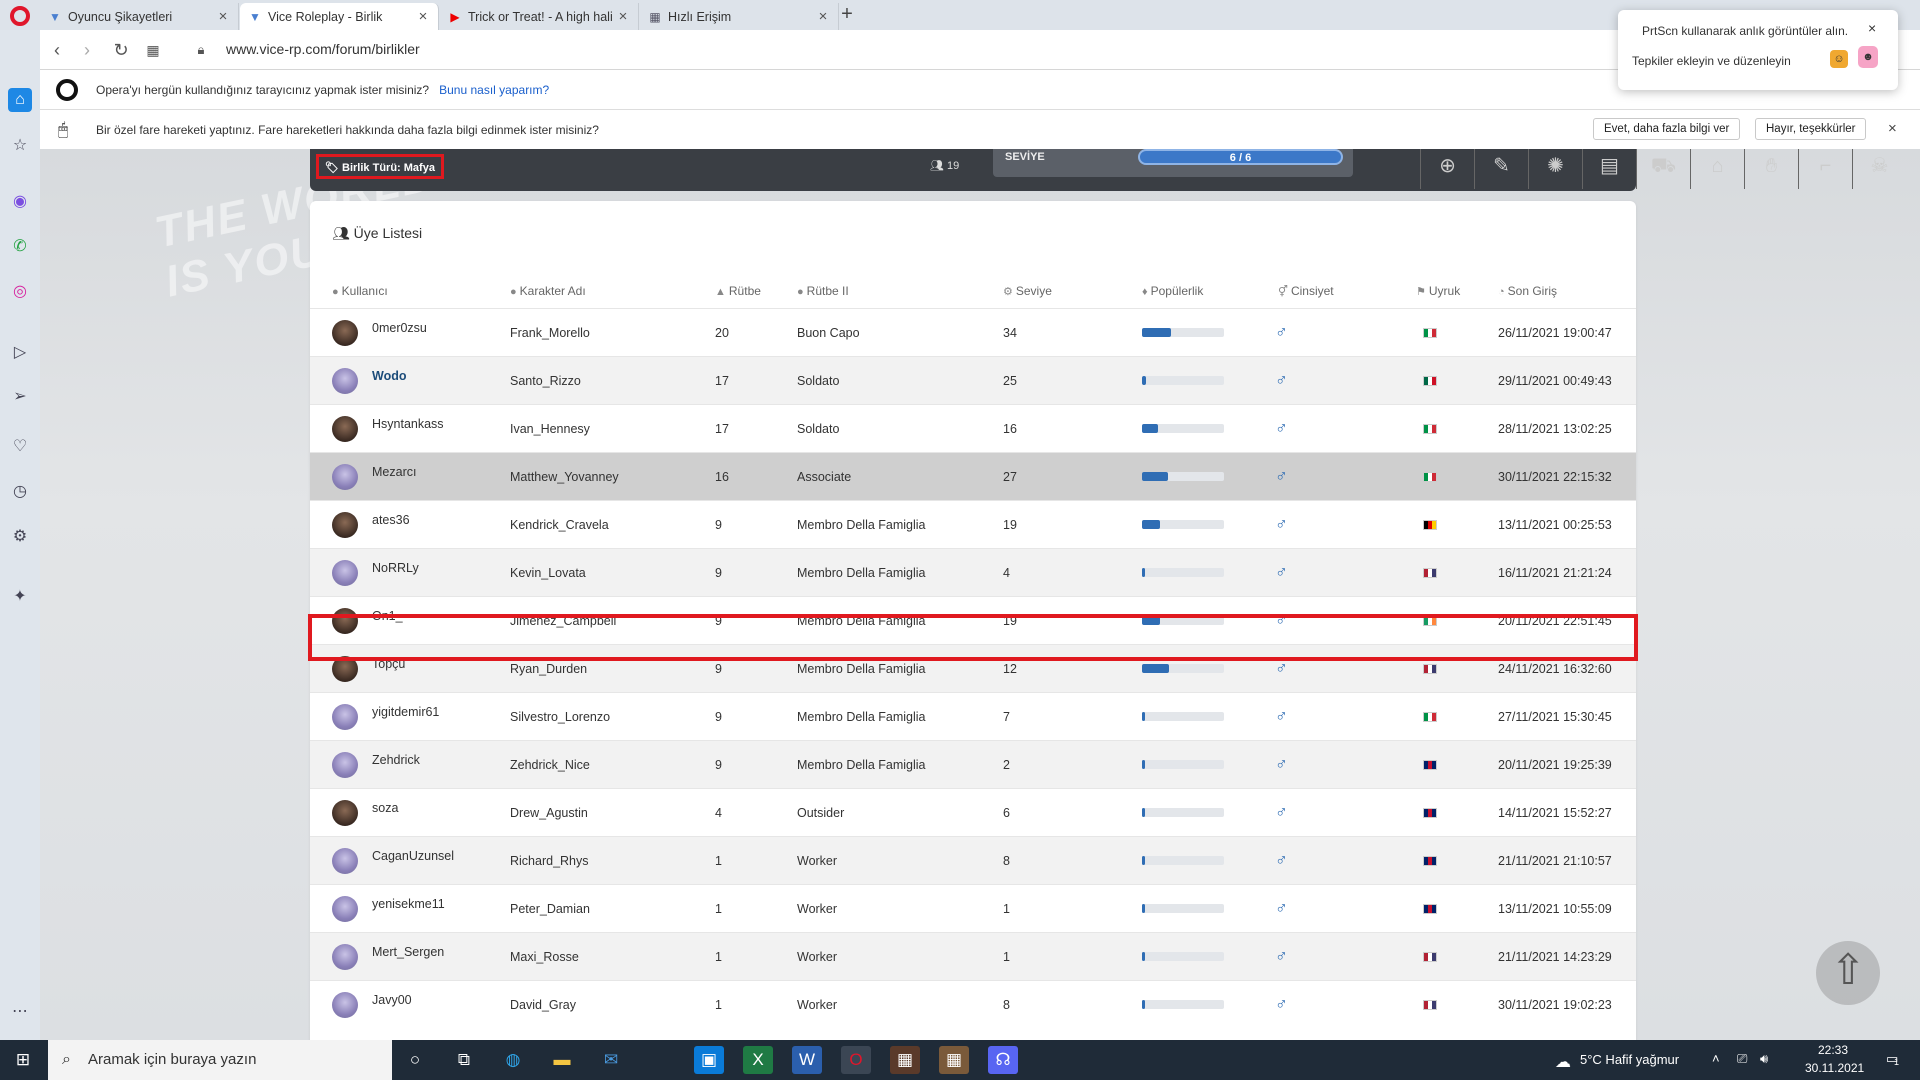 This screenshot has width=1920, height=1080. Describe the element at coordinates (739, 16) in the screenshot. I see `tab-hizli-erisim: ▦ Hızlı Erişim ×` at that location.